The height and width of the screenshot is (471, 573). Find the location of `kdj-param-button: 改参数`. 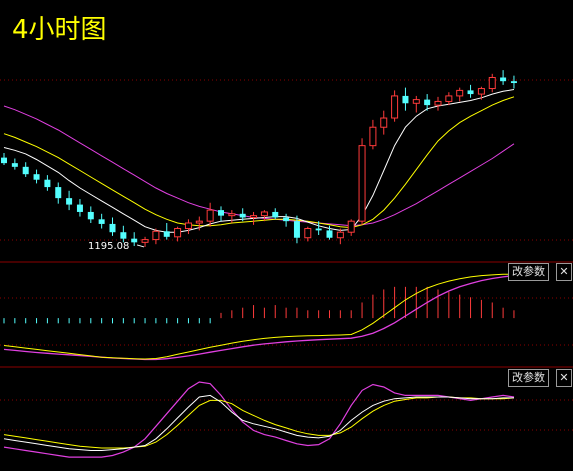

kdj-param-button: 改参数 is located at coordinates (528, 378).